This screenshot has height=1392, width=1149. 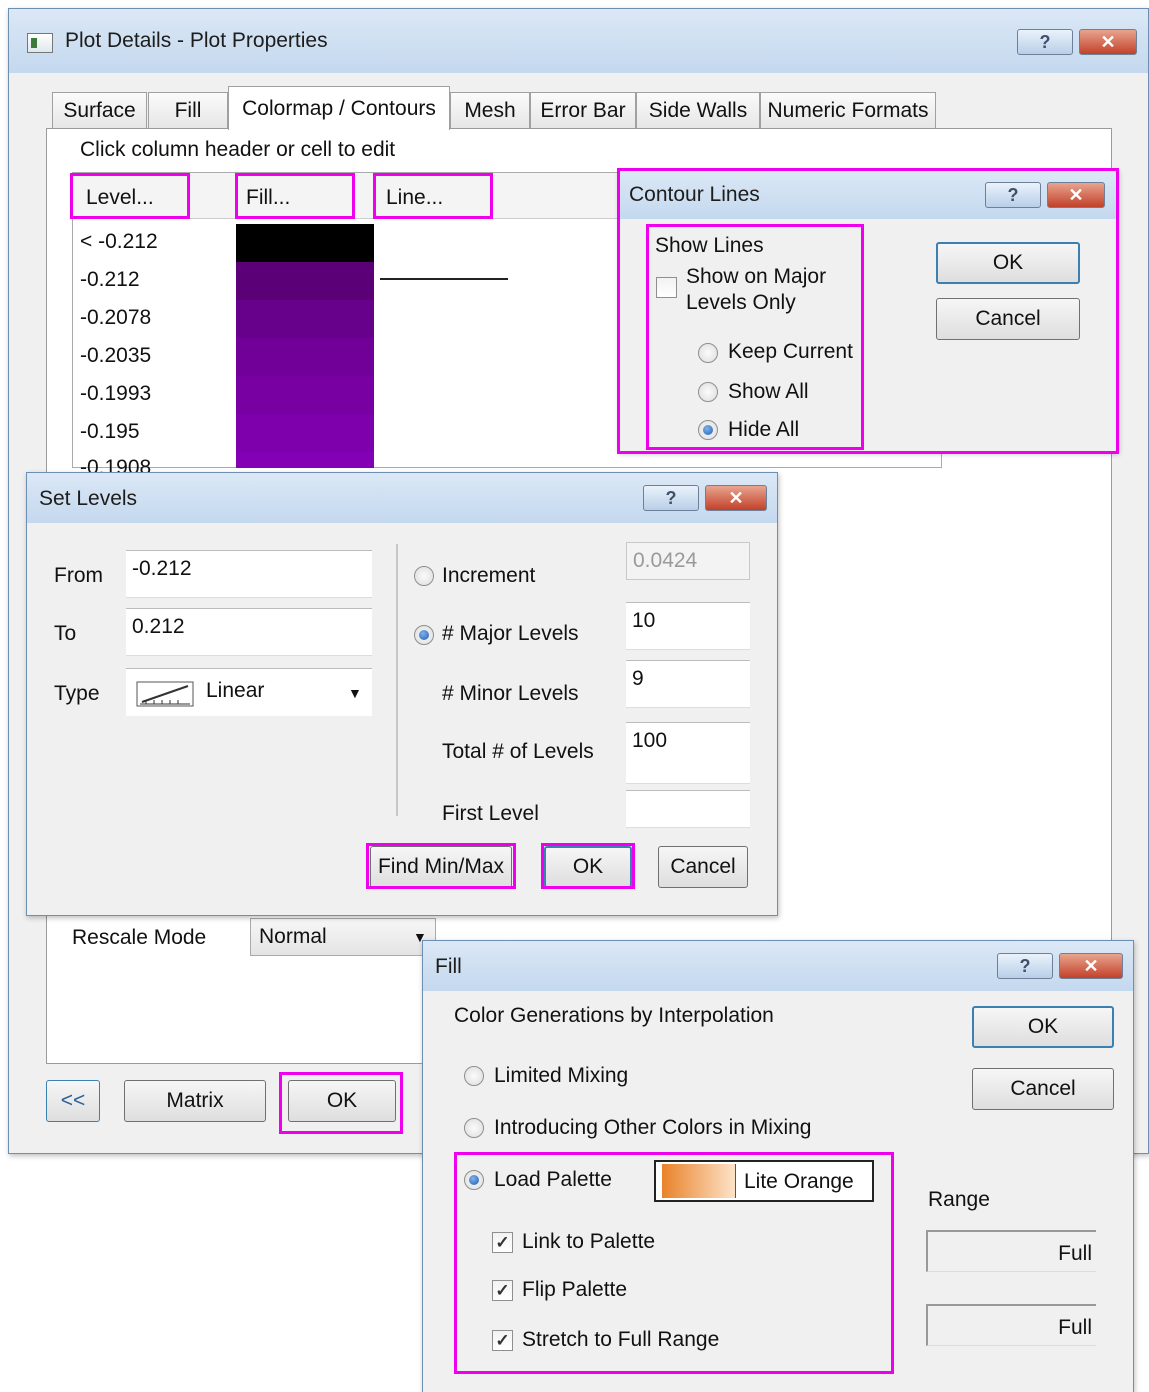 I want to click on level-cell: -0.1993, so click(x=115, y=394).